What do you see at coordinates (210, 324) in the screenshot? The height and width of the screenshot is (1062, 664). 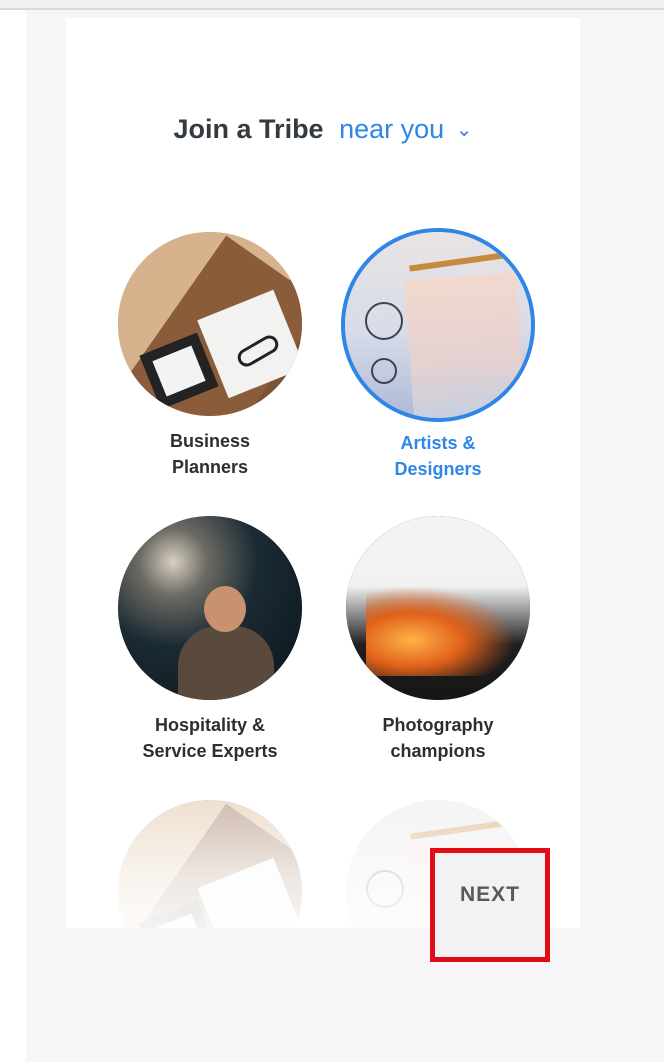 I see `tribe-image-business-planners` at bounding box center [210, 324].